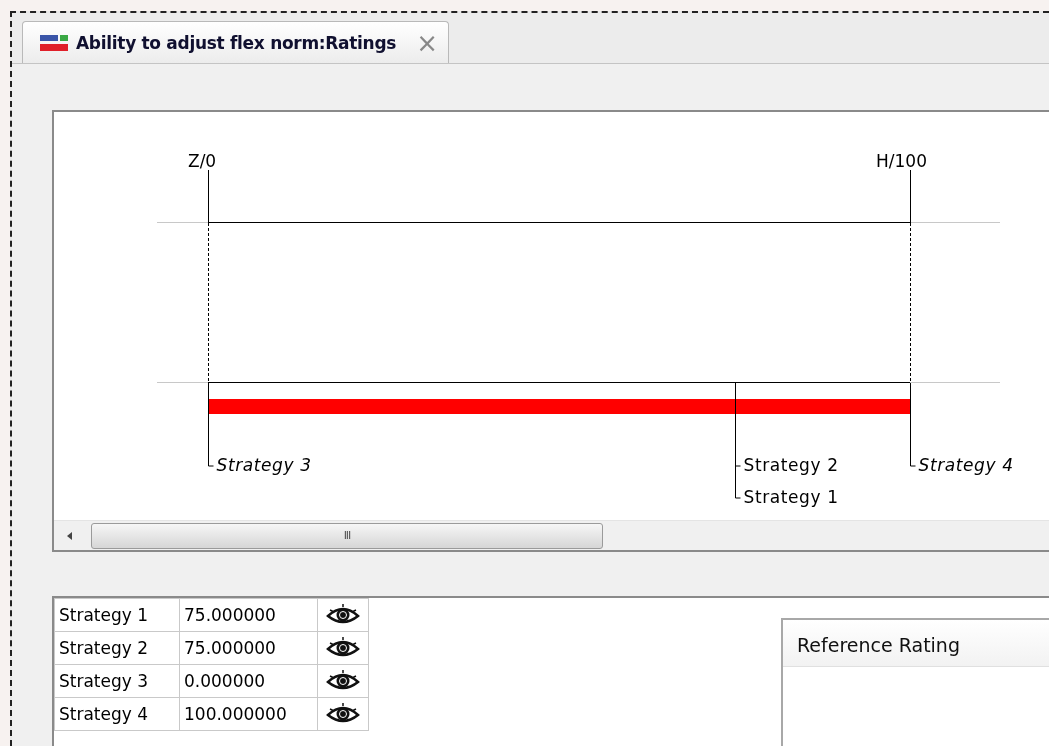 The image size is (1049, 746). Describe the element at coordinates (264, 465) in the screenshot. I see `marker-label: Strategy 3` at that location.